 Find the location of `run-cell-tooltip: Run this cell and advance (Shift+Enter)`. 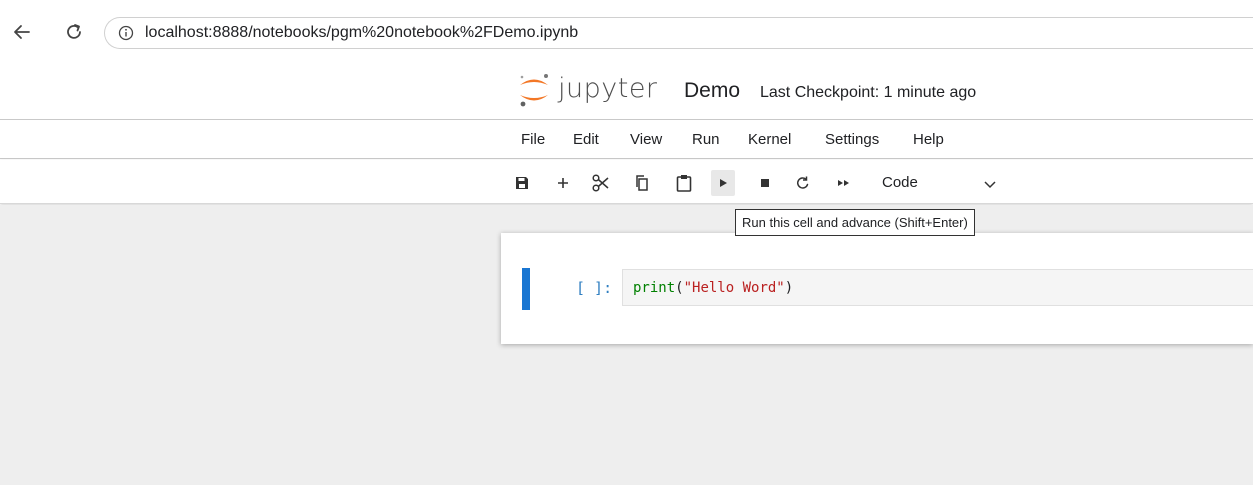

run-cell-tooltip: Run this cell and advance (Shift+Enter) is located at coordinates (855, 222).